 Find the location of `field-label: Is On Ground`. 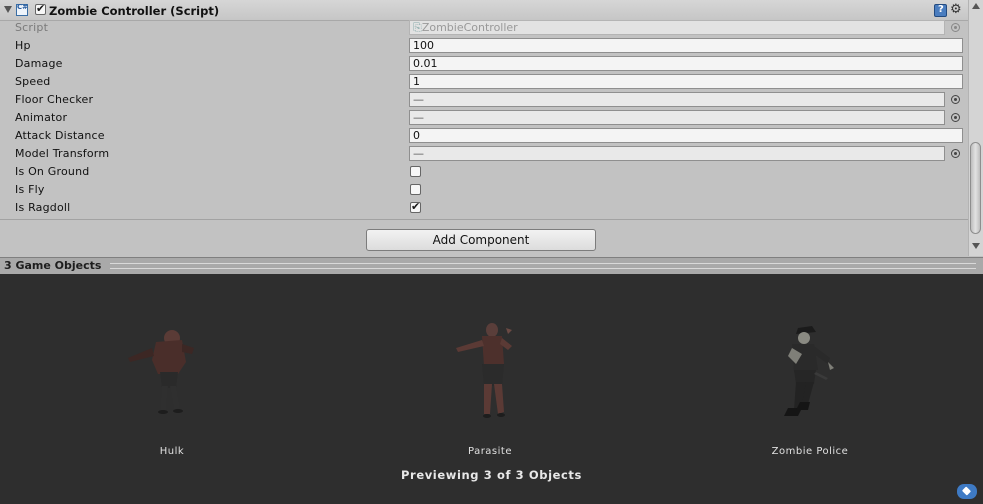

field-label: Is On Ground is located at coordinates (52, 171).